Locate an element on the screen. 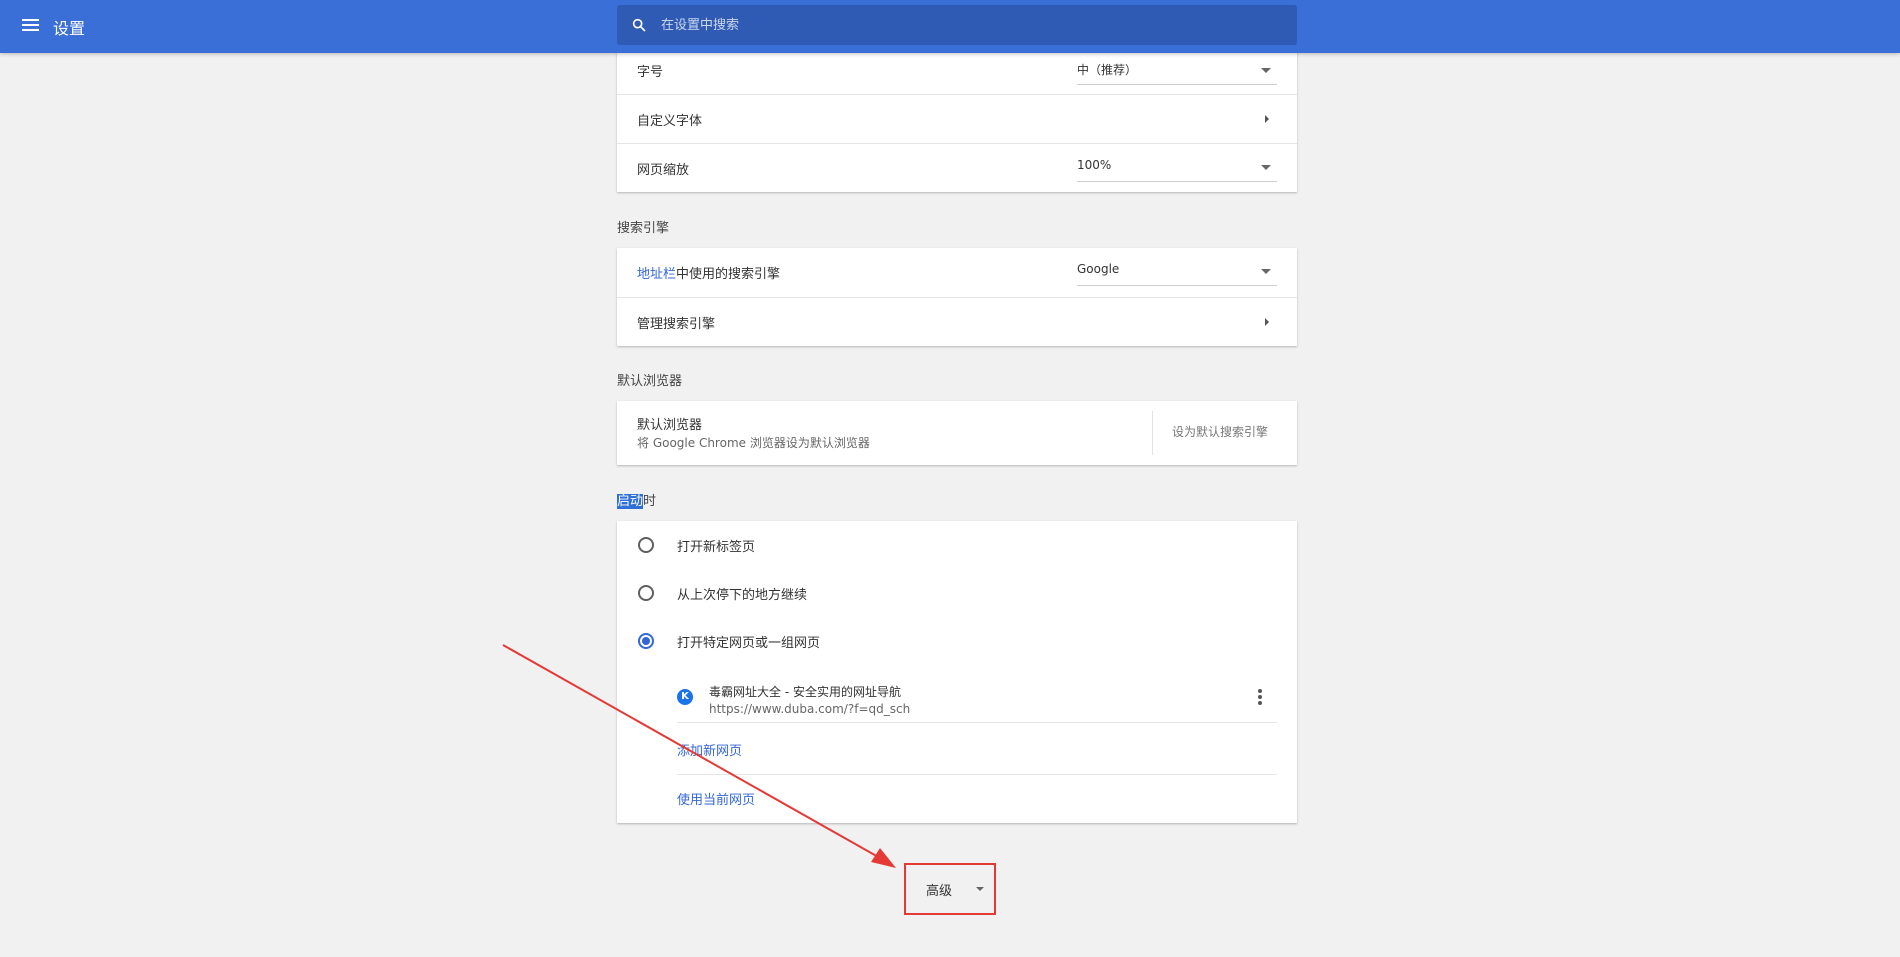 Image resolution: width=1900 pixels, height=957 pixels. make-default-button: 设为默认搜索引擎 is located at coordinates (1220, 431).